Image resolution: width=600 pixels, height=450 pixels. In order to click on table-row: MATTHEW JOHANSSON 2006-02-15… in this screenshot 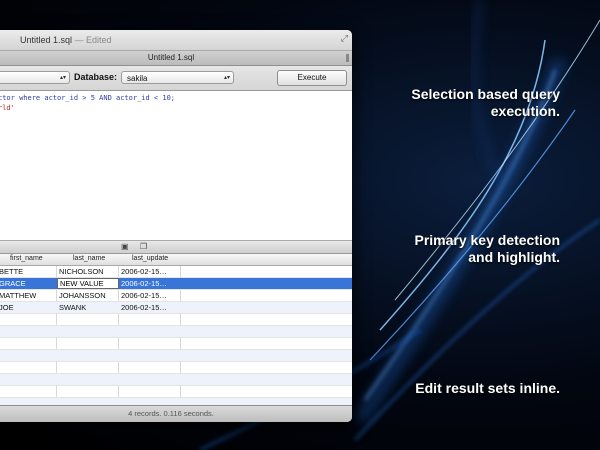, I will do `click(176, 296)`.